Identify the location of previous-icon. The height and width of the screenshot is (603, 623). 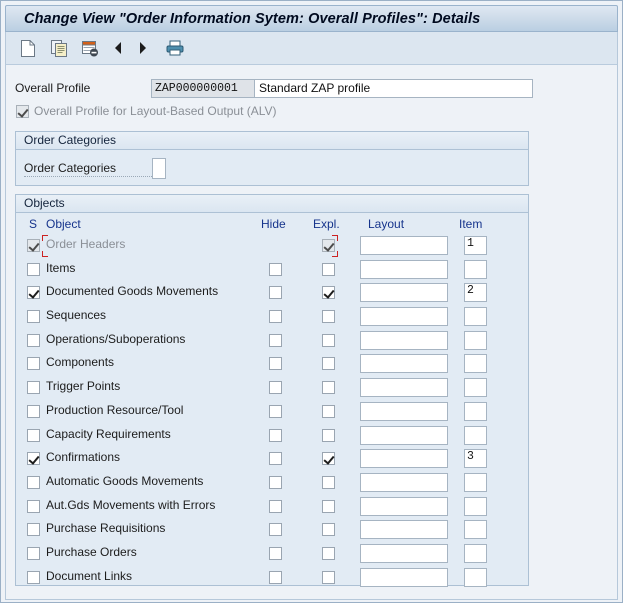
(118, 48).